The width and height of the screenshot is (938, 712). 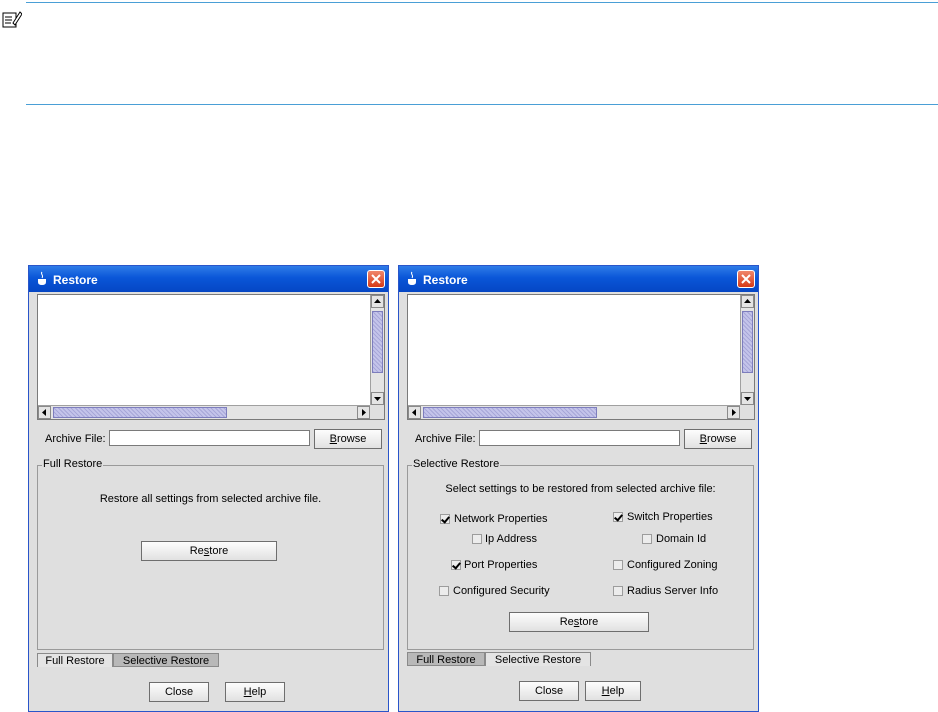 I want to click on checkbox-switch-properties, so click(x=618, y=517).